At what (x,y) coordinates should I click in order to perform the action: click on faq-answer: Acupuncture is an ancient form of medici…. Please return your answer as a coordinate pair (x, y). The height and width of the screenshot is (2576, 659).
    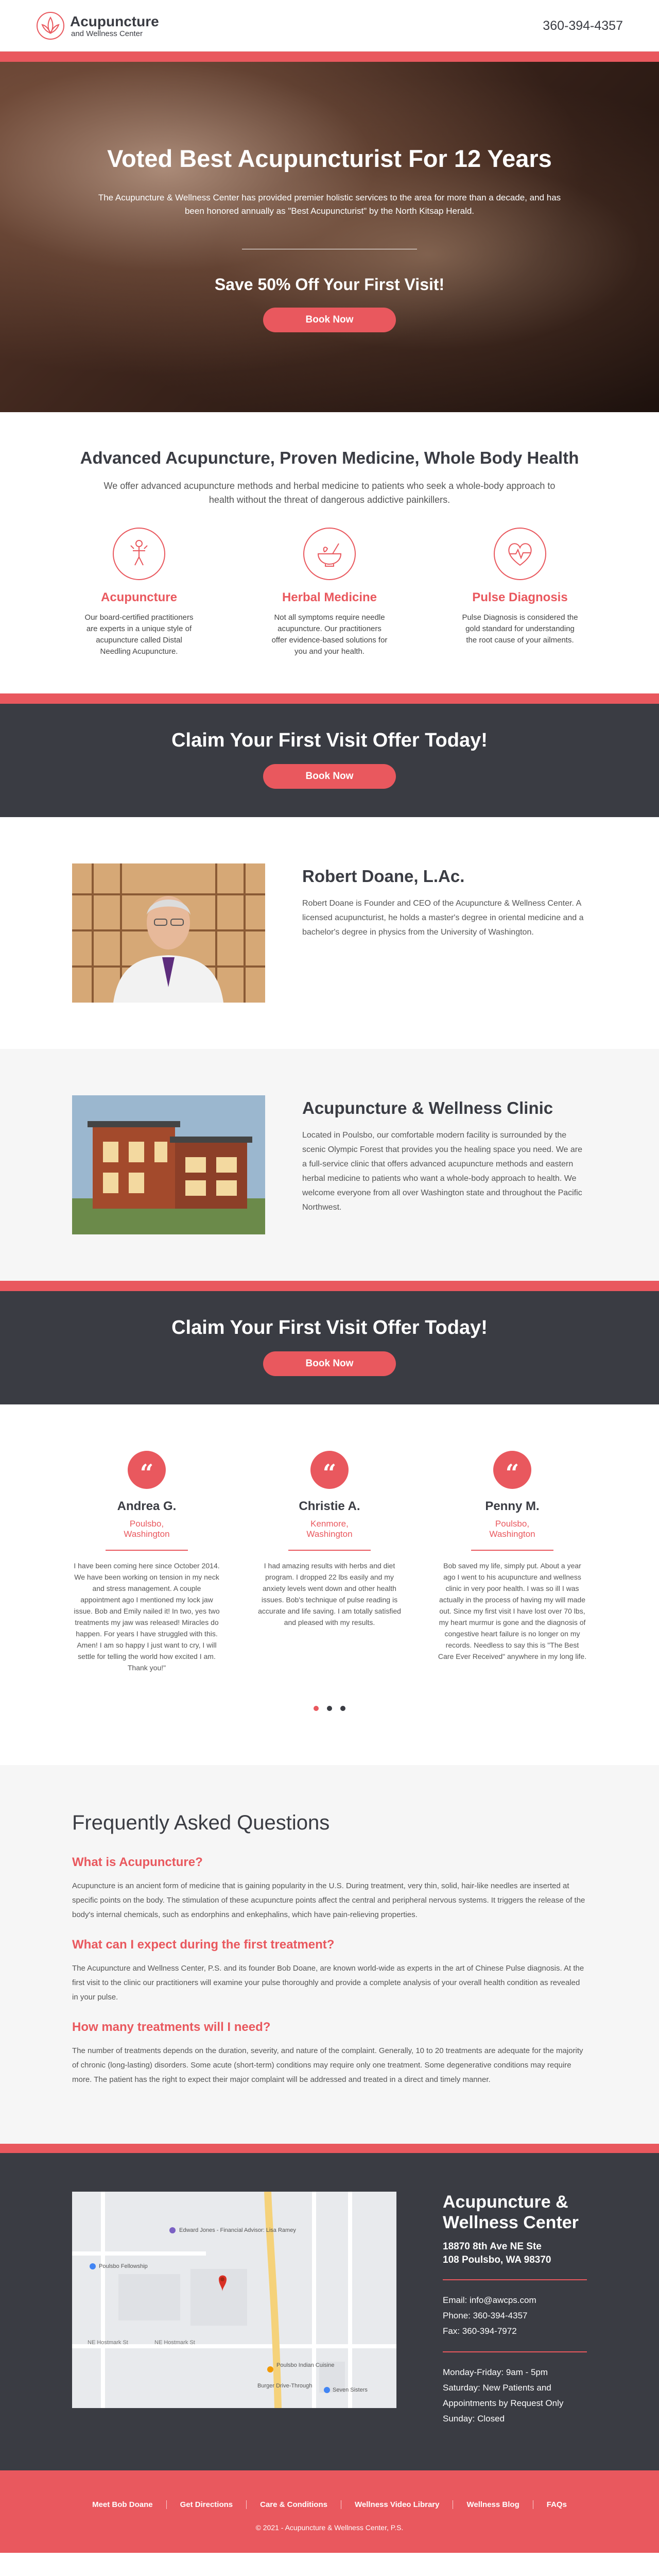
    Looking at the image, I should click on (329, 1900).